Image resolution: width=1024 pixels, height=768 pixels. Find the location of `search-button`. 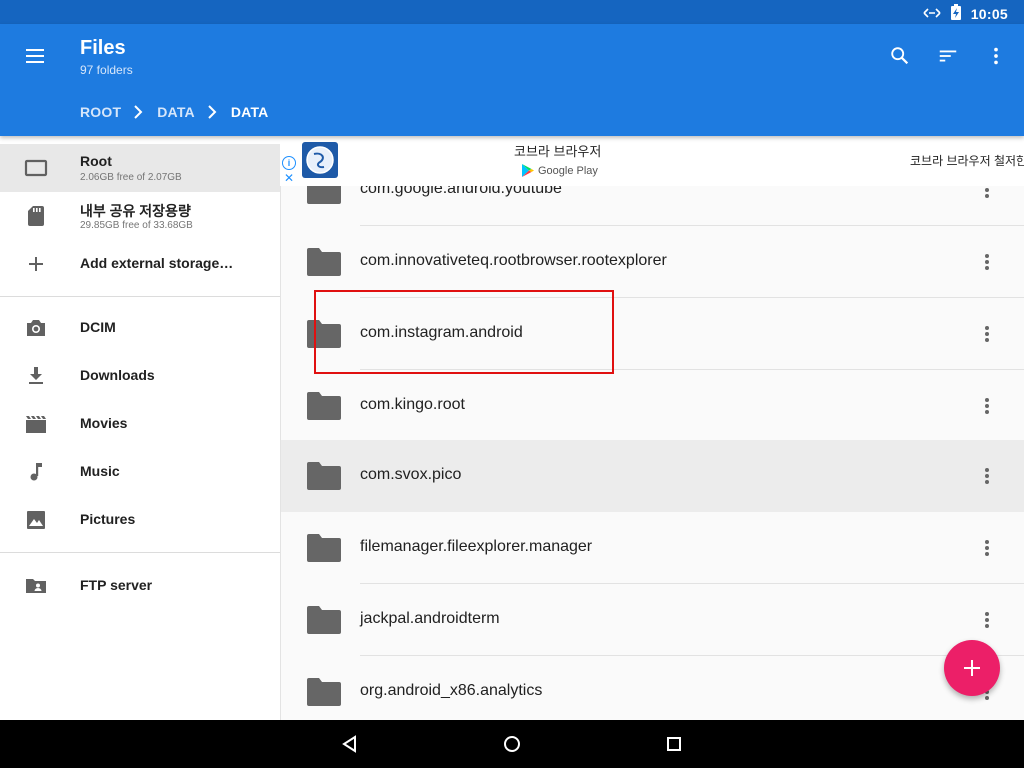

search-button is located at coordinates (900, 56).